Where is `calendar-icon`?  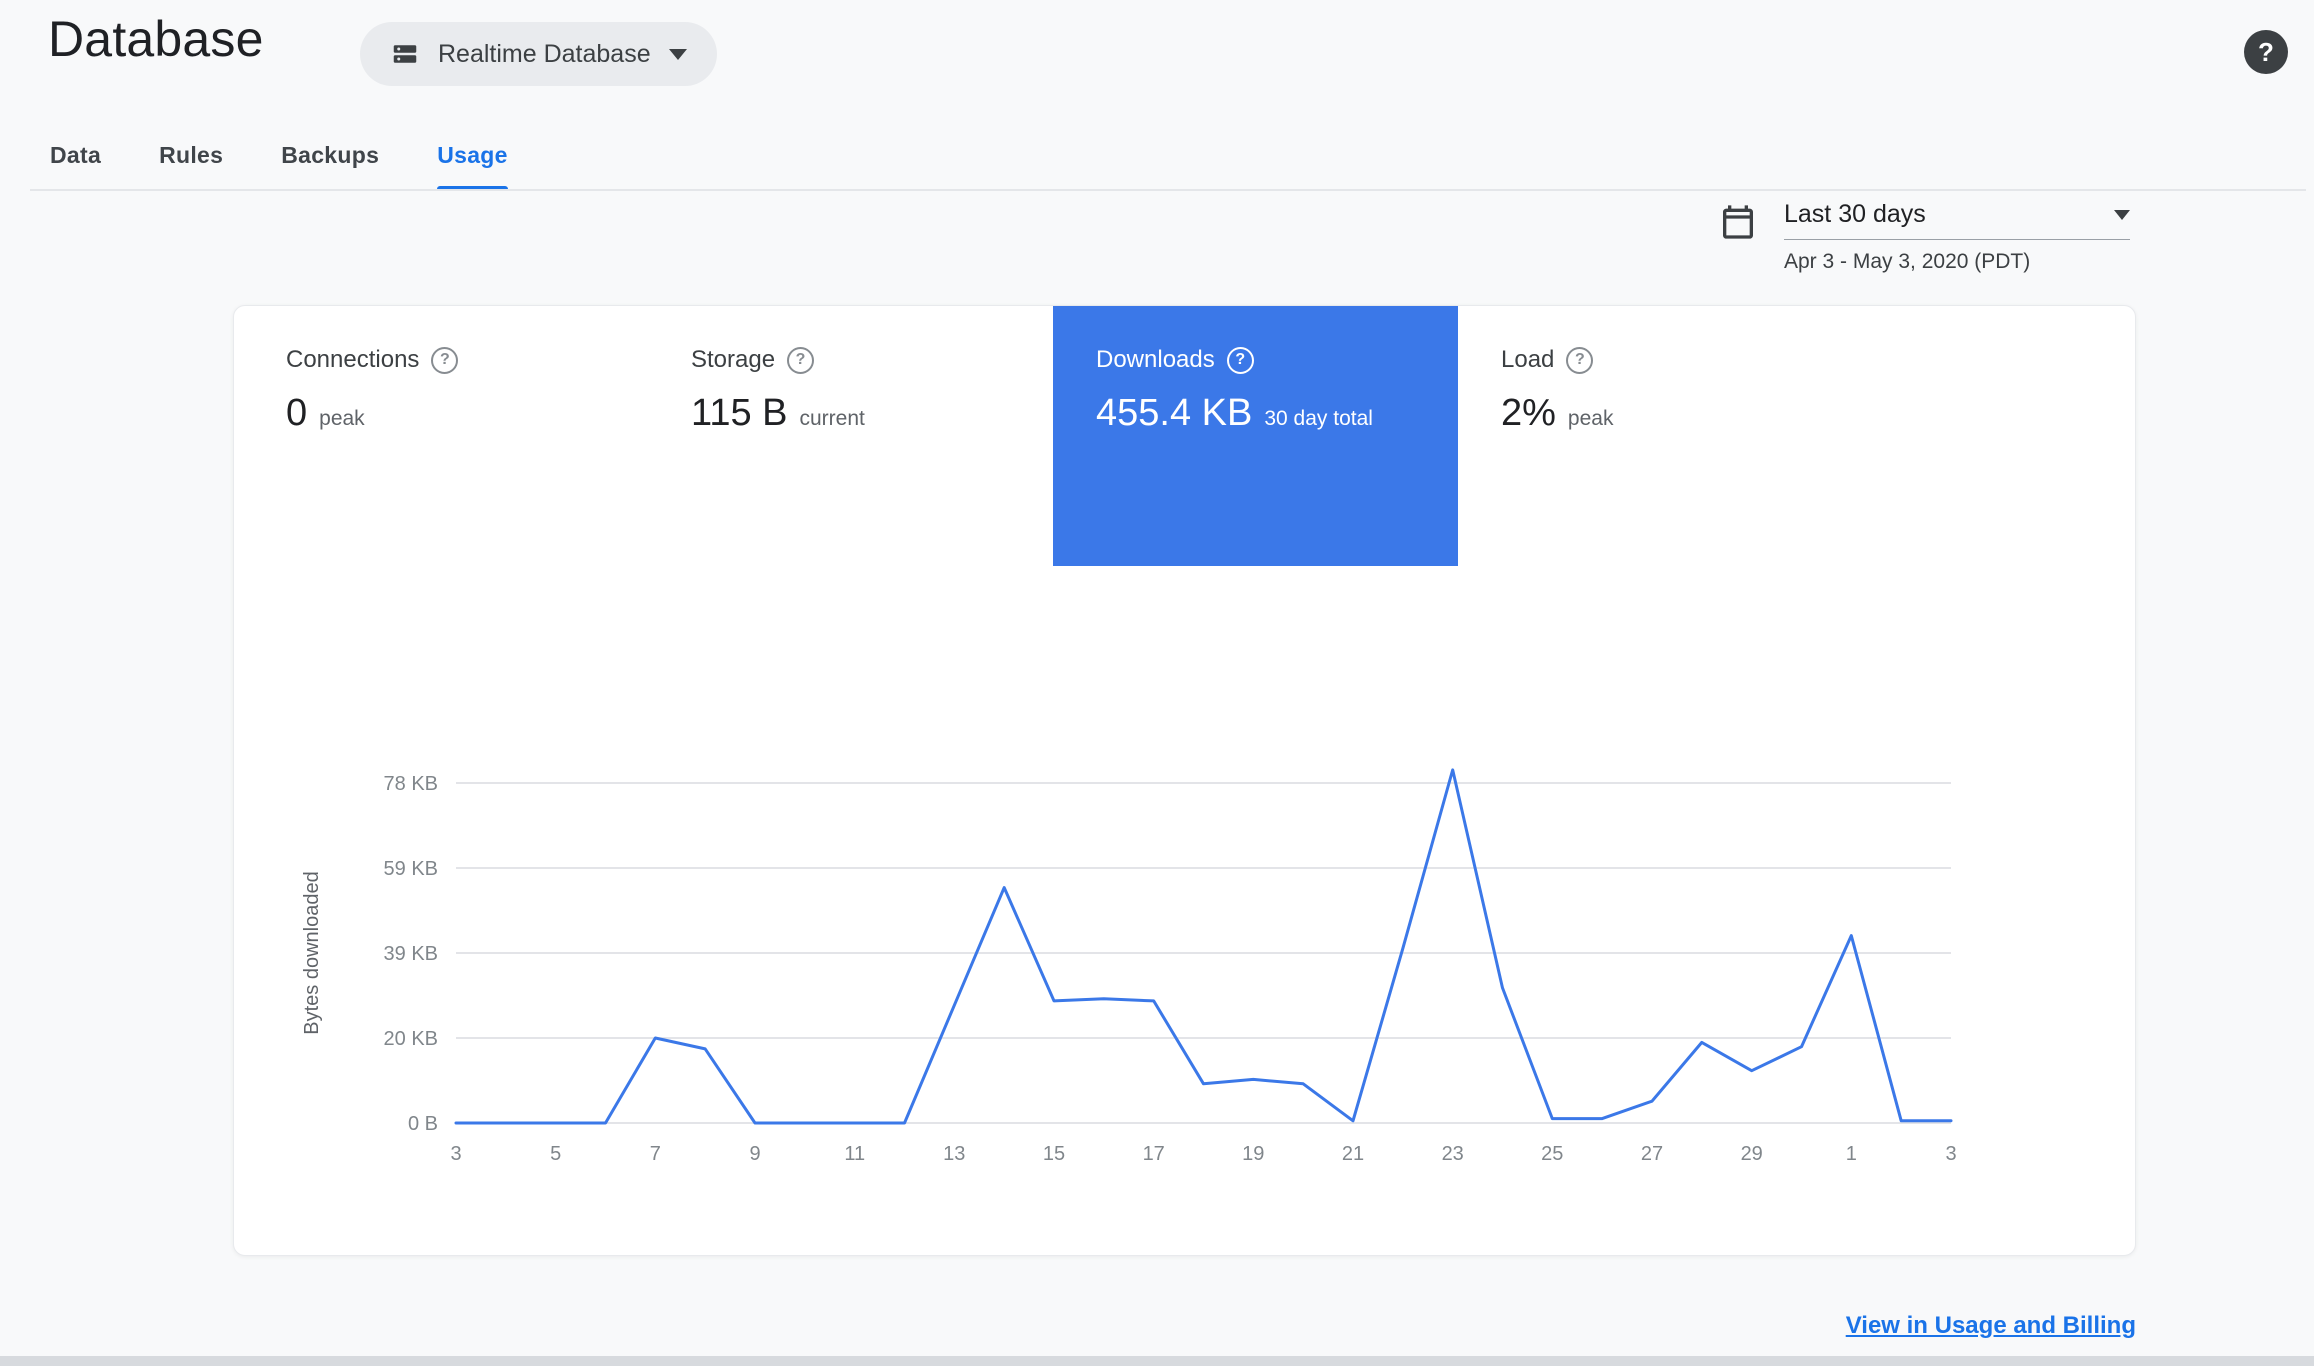
calendar-icon is located at coordinates (1738, 238).